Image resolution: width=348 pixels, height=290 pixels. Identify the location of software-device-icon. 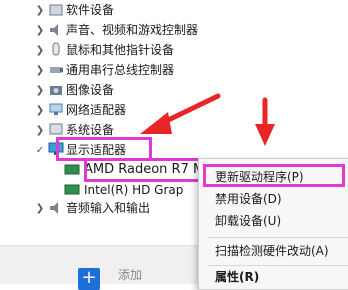
(56, 10).